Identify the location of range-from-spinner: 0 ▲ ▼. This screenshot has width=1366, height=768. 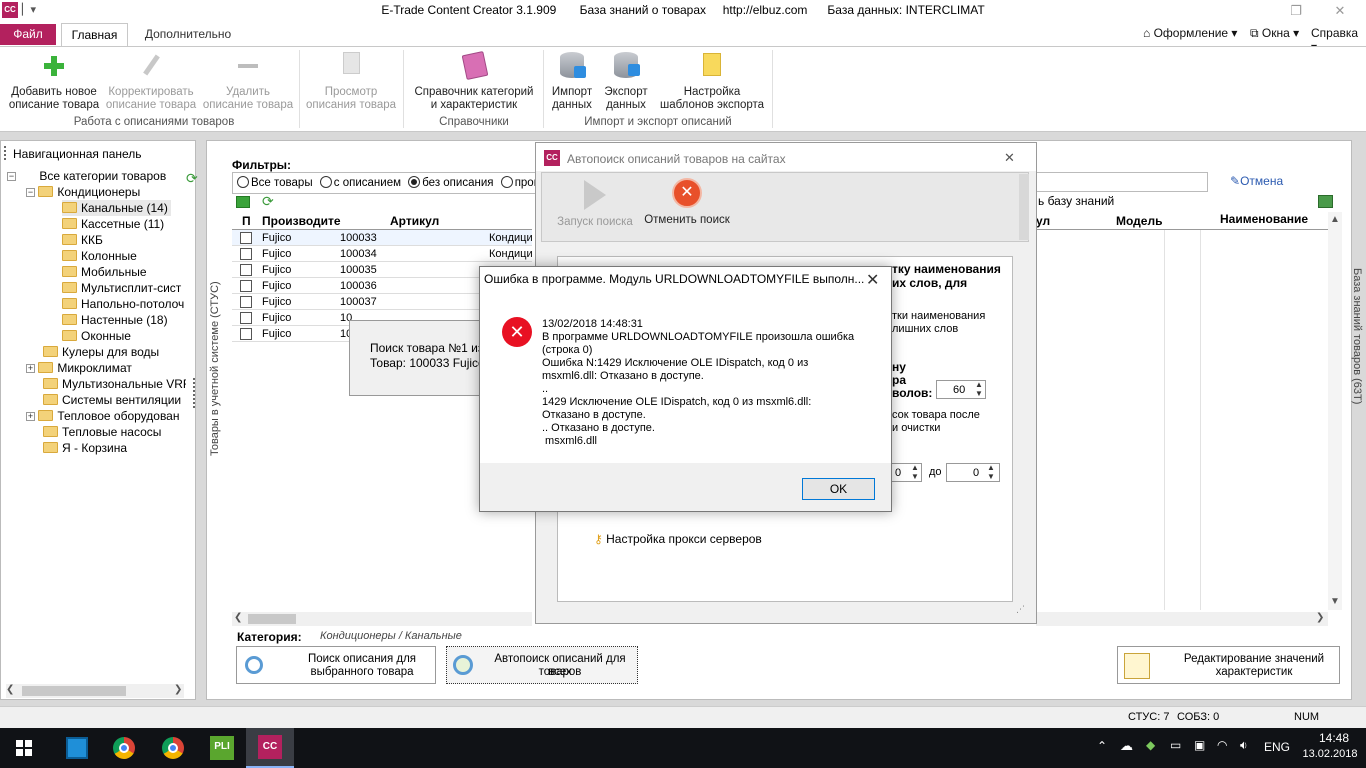
(906, 472).